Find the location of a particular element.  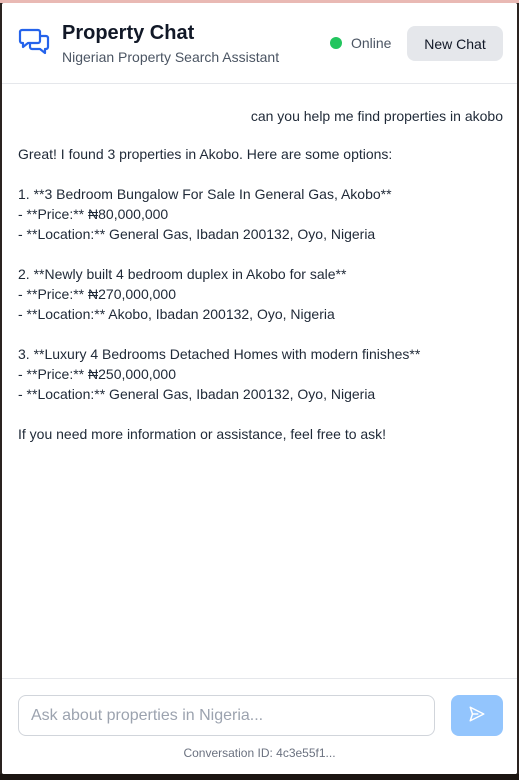

message-input is located at coordinates (226, 715).